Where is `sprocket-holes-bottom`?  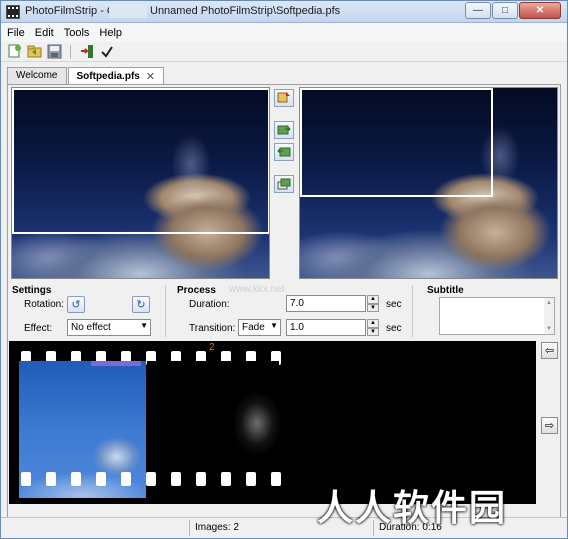
sprocket-holes-bottom is located at coordinates (149, 479).